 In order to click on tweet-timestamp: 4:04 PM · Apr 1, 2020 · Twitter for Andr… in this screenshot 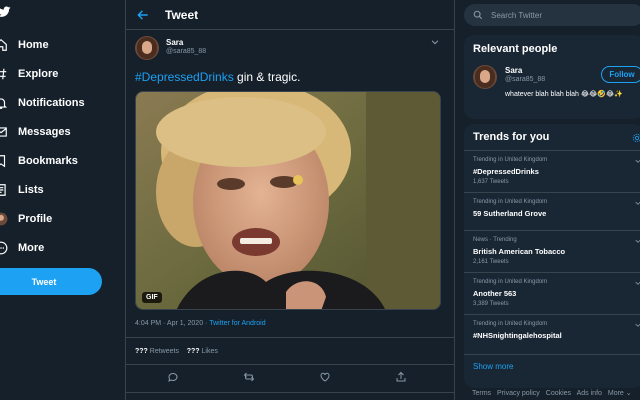, I will do `click(200, 323)`.